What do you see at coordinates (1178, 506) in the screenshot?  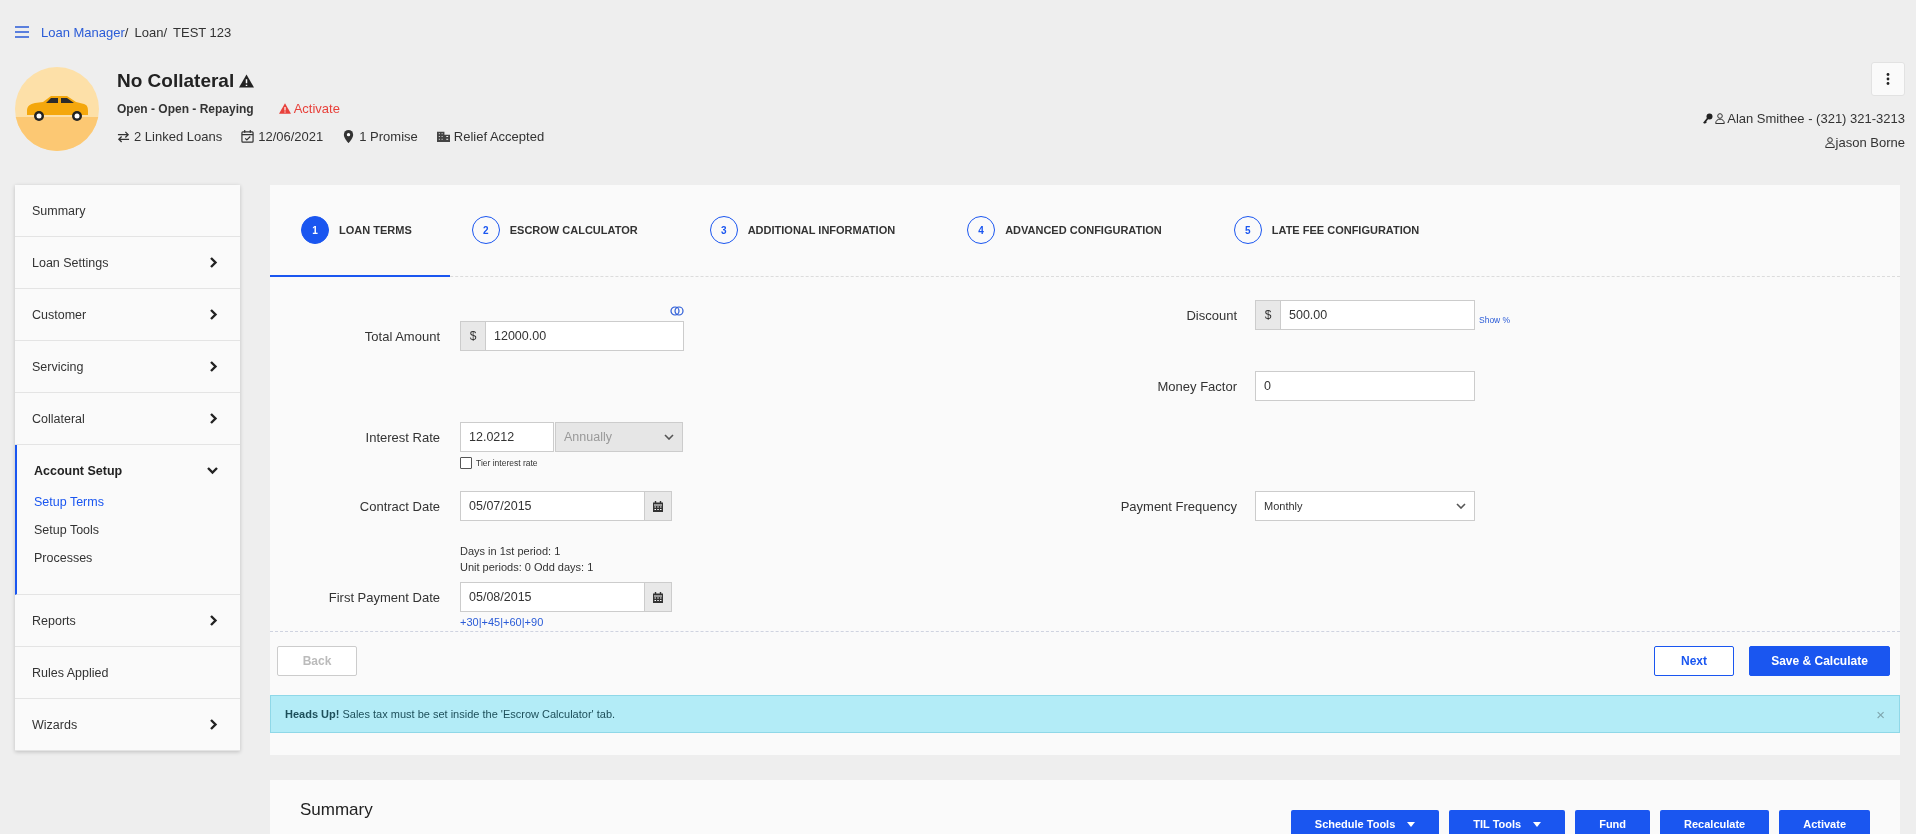 I see `field-label: Payment Frequency` at bounding box center [1178, 506].